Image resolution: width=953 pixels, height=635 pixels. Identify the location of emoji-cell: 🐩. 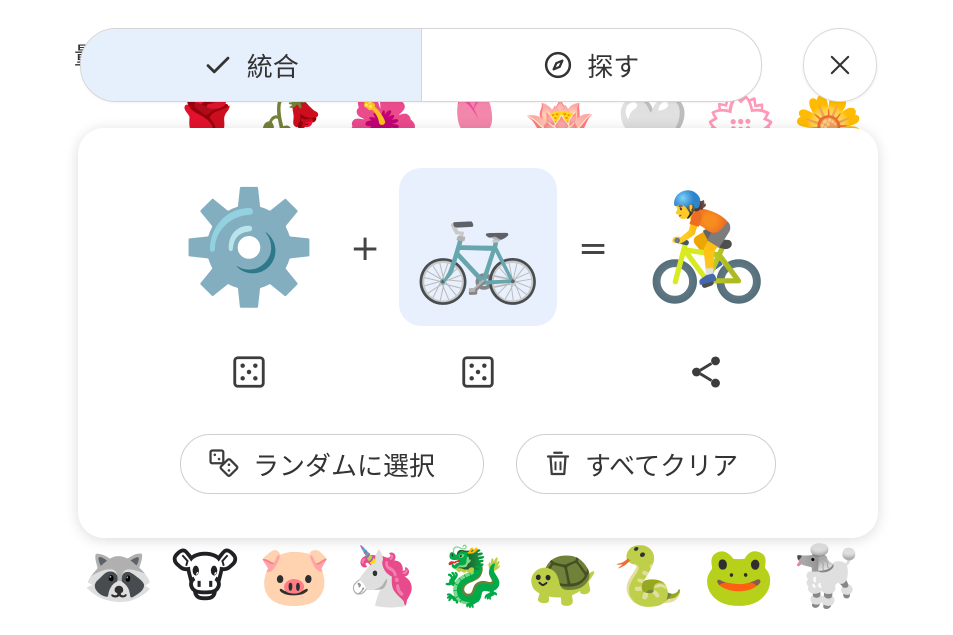
(827, 576).